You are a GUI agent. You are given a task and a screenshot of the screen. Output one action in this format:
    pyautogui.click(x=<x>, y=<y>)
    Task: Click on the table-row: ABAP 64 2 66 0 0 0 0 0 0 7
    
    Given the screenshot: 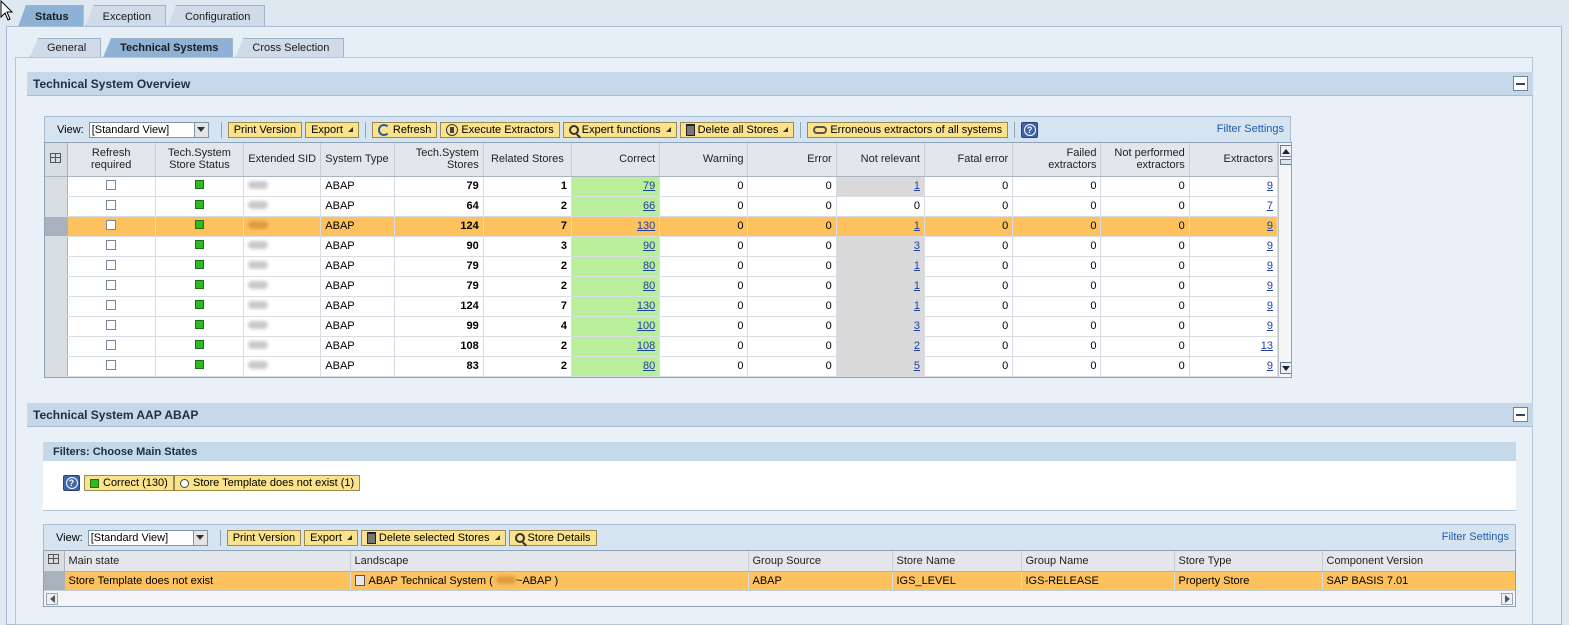 What is the action you would take?
    pyautogui.click(x=662, y=206)
    